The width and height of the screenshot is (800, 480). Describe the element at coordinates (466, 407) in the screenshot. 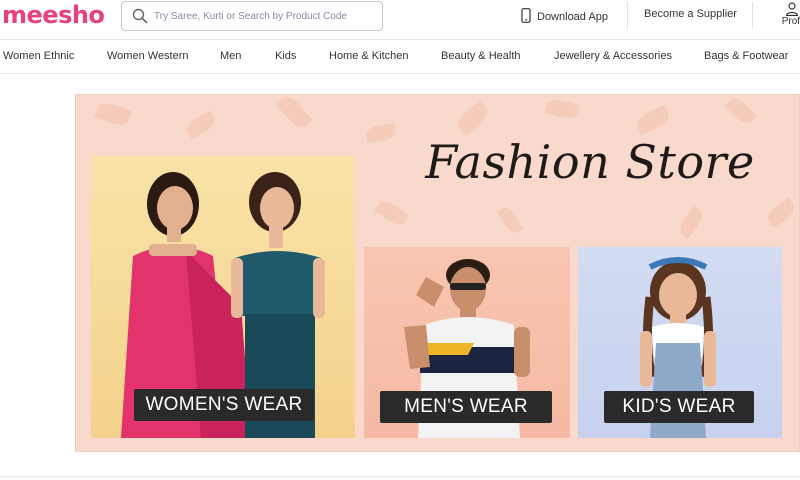

I see `mens-wear-label: MEN'S WEAR` at that location.